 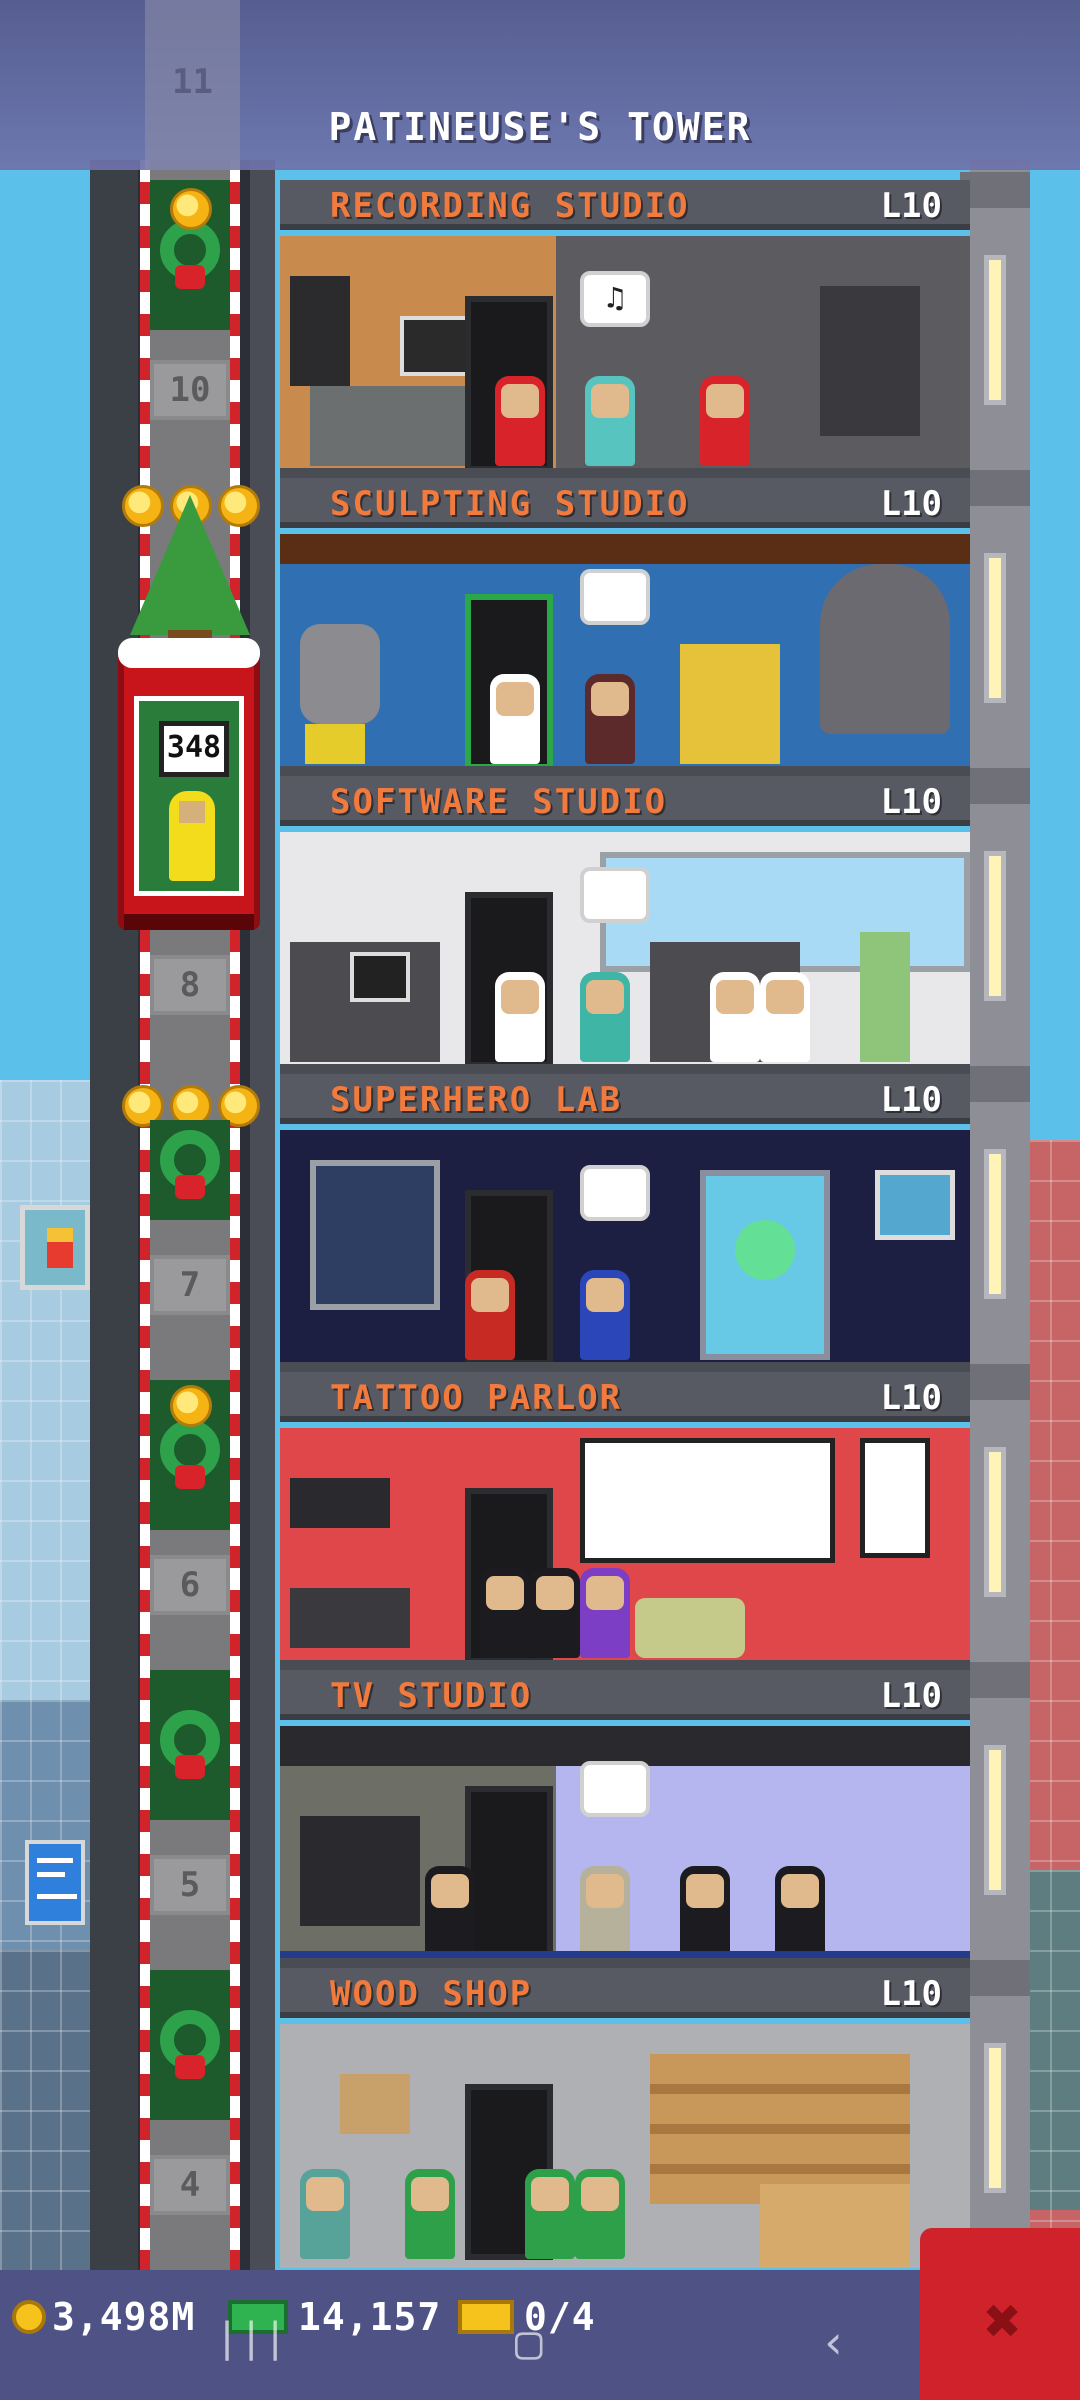 What do you see at coordinates (340, 674) in the screenshot?
I see `statue` at bounding box center [340, 674].